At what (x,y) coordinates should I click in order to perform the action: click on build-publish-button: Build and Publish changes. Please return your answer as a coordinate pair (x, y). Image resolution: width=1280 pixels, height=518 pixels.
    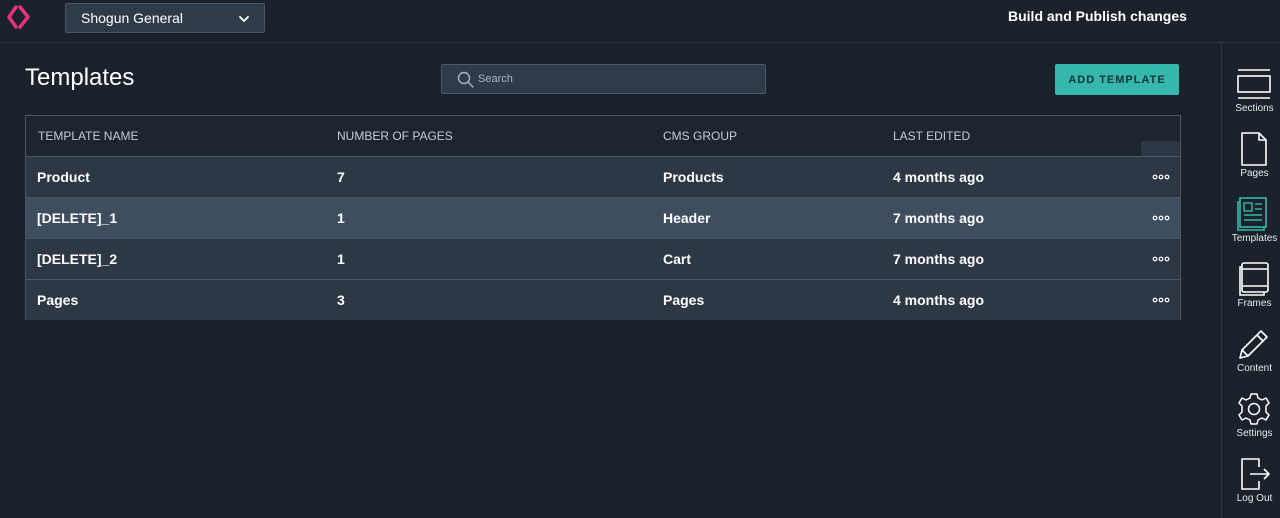
    Looking at the image, I should click on (1097, 16).